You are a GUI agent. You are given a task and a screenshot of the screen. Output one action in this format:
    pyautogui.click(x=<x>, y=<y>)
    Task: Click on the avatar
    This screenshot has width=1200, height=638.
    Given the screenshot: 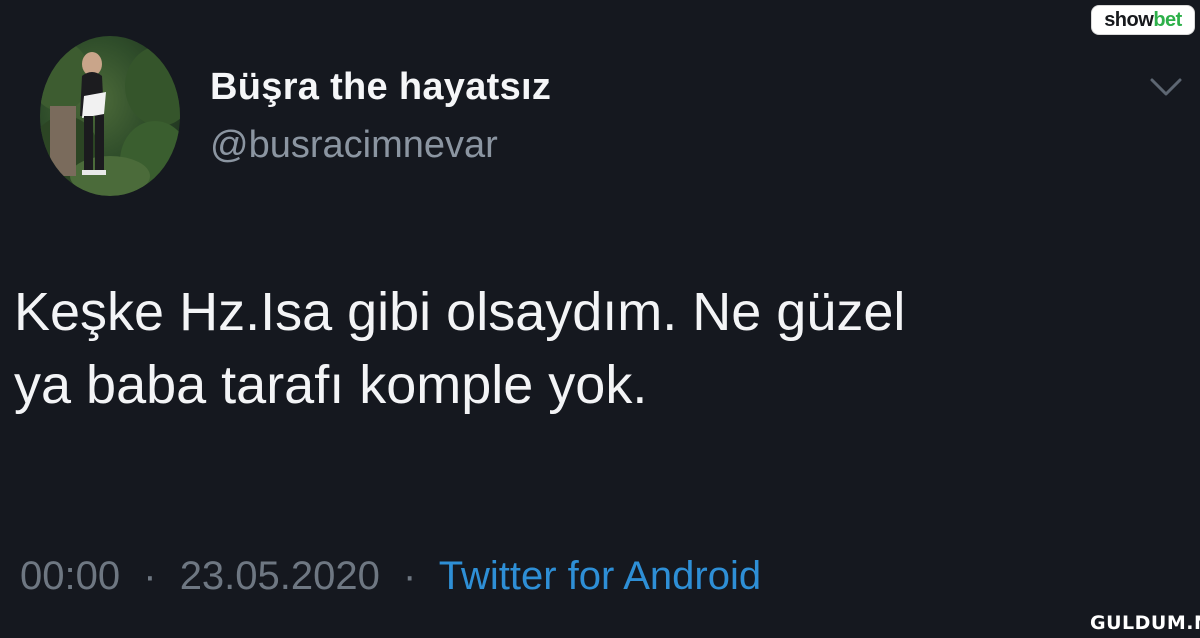 What is the action you would take?
    pyautogui.click(x=110, y=116)
    